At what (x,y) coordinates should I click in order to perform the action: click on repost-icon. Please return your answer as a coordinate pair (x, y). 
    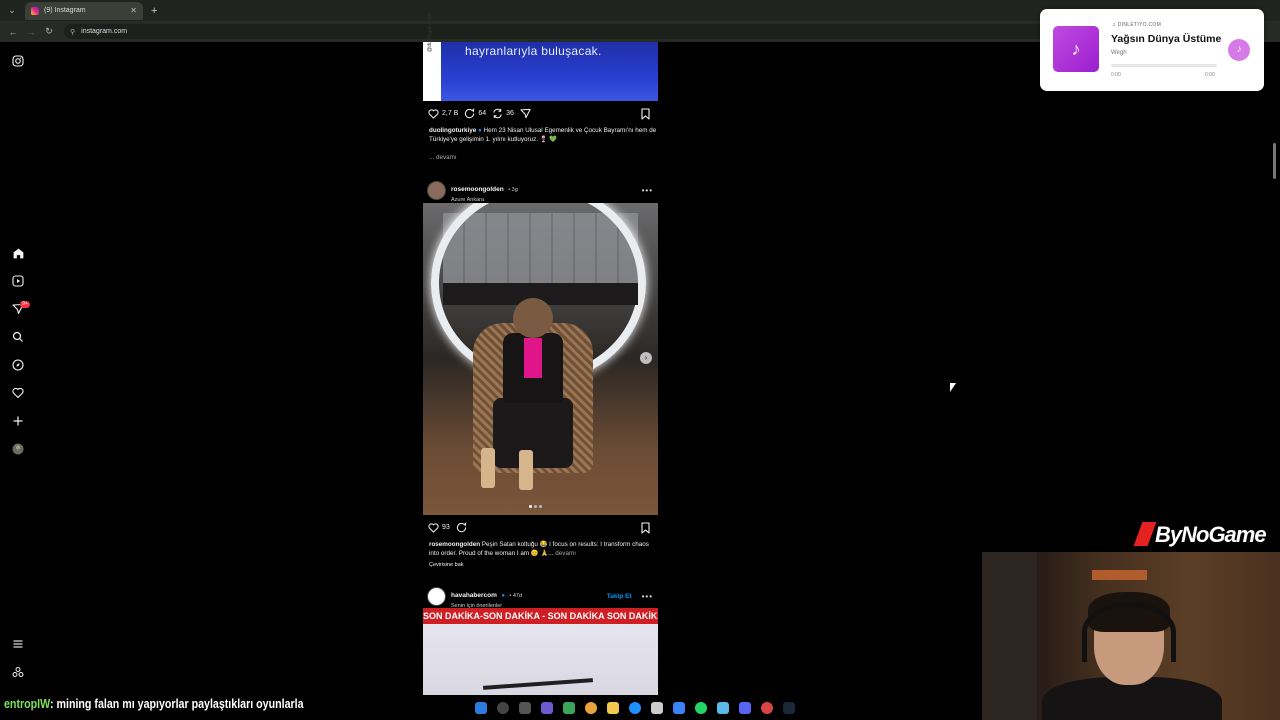
    Looking at the image, I should click on (497, 113).